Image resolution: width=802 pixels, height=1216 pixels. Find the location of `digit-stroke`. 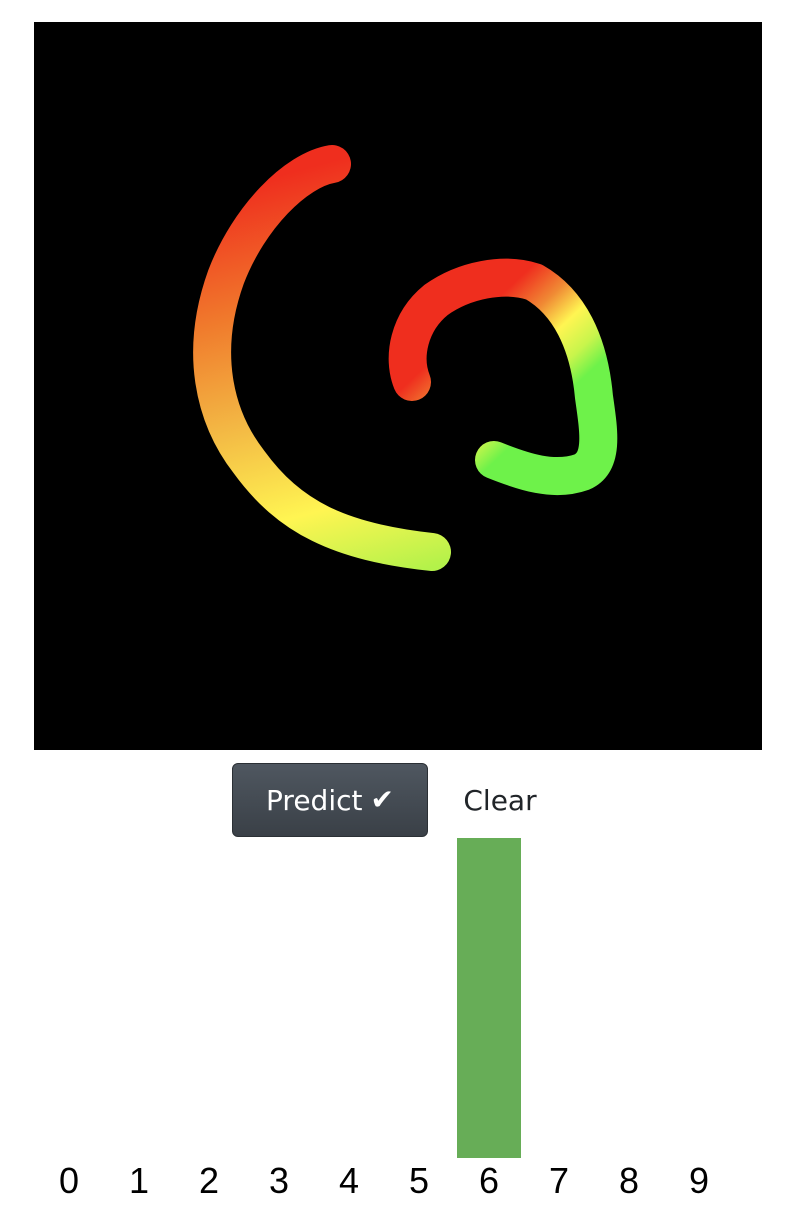

digit-stroke is located at coordinates (503, 377).